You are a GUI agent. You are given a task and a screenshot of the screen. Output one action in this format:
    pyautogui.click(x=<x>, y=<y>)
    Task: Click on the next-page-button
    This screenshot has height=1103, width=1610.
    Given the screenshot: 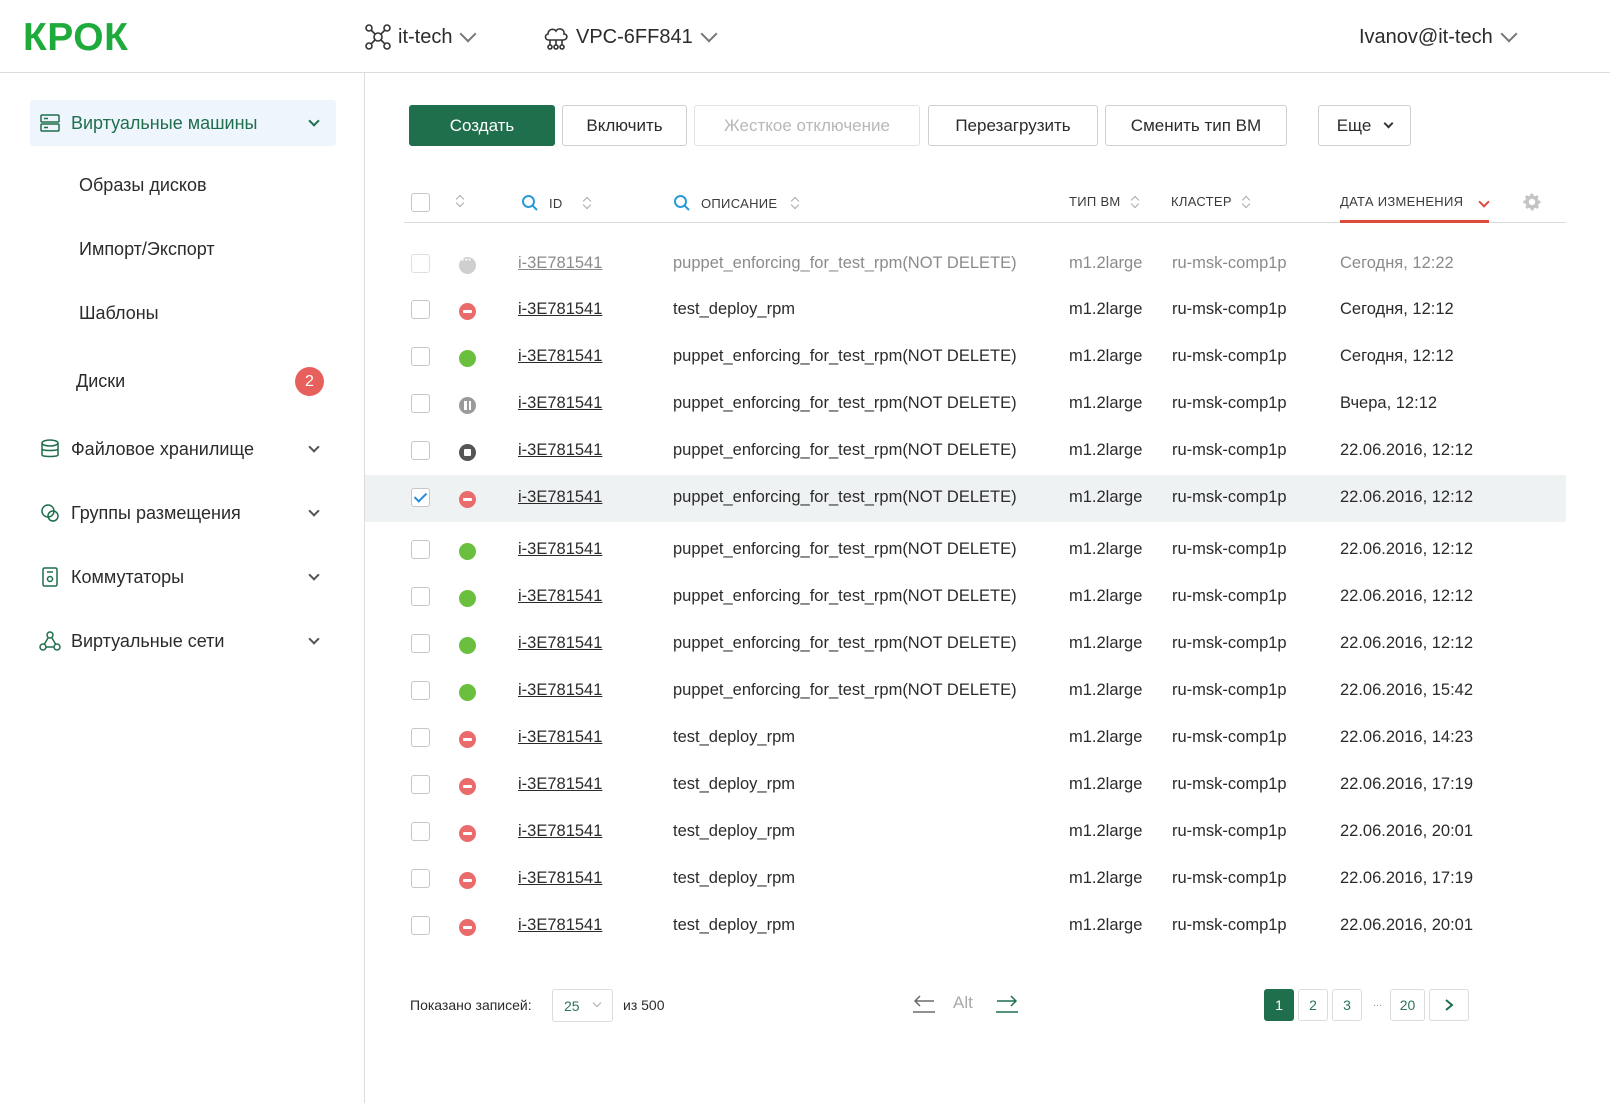 What is the action you would take?
    pyautogui.click(x=1449, y=1005)
    